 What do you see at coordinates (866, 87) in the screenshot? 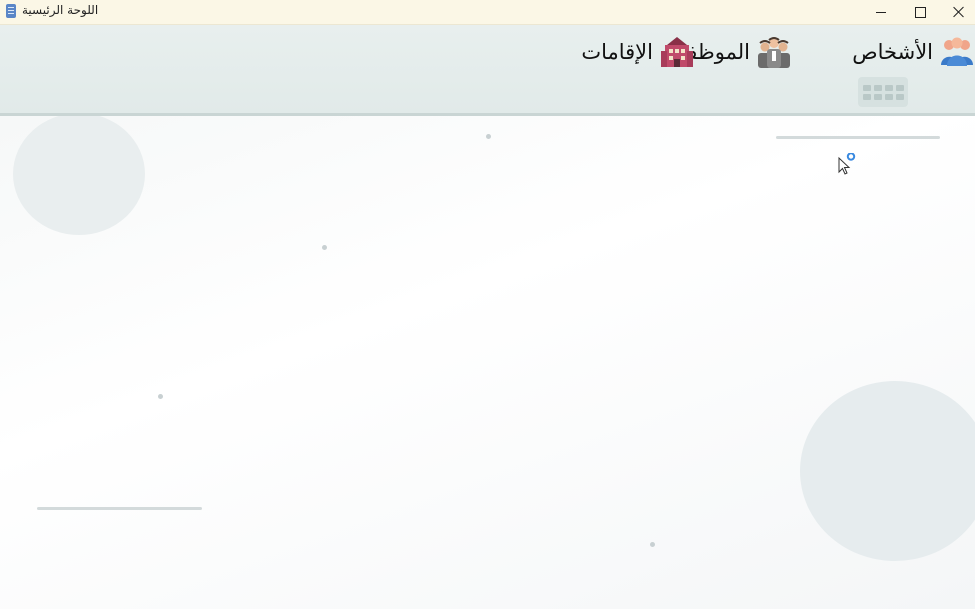
I see `apps-grid-icon` at bounding box center [866, 87].